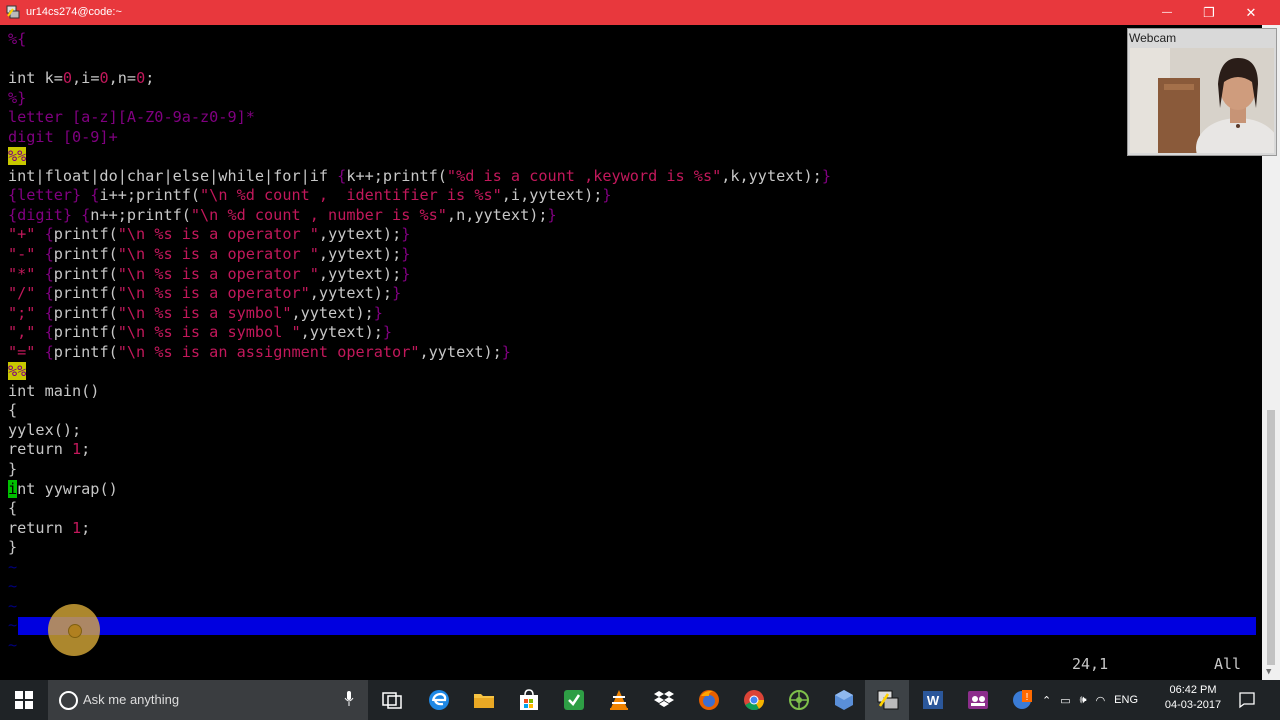 The width and height of the screenshot is (1280, 720). I want to click on battery-icon: ▭, so click(1065, 700).